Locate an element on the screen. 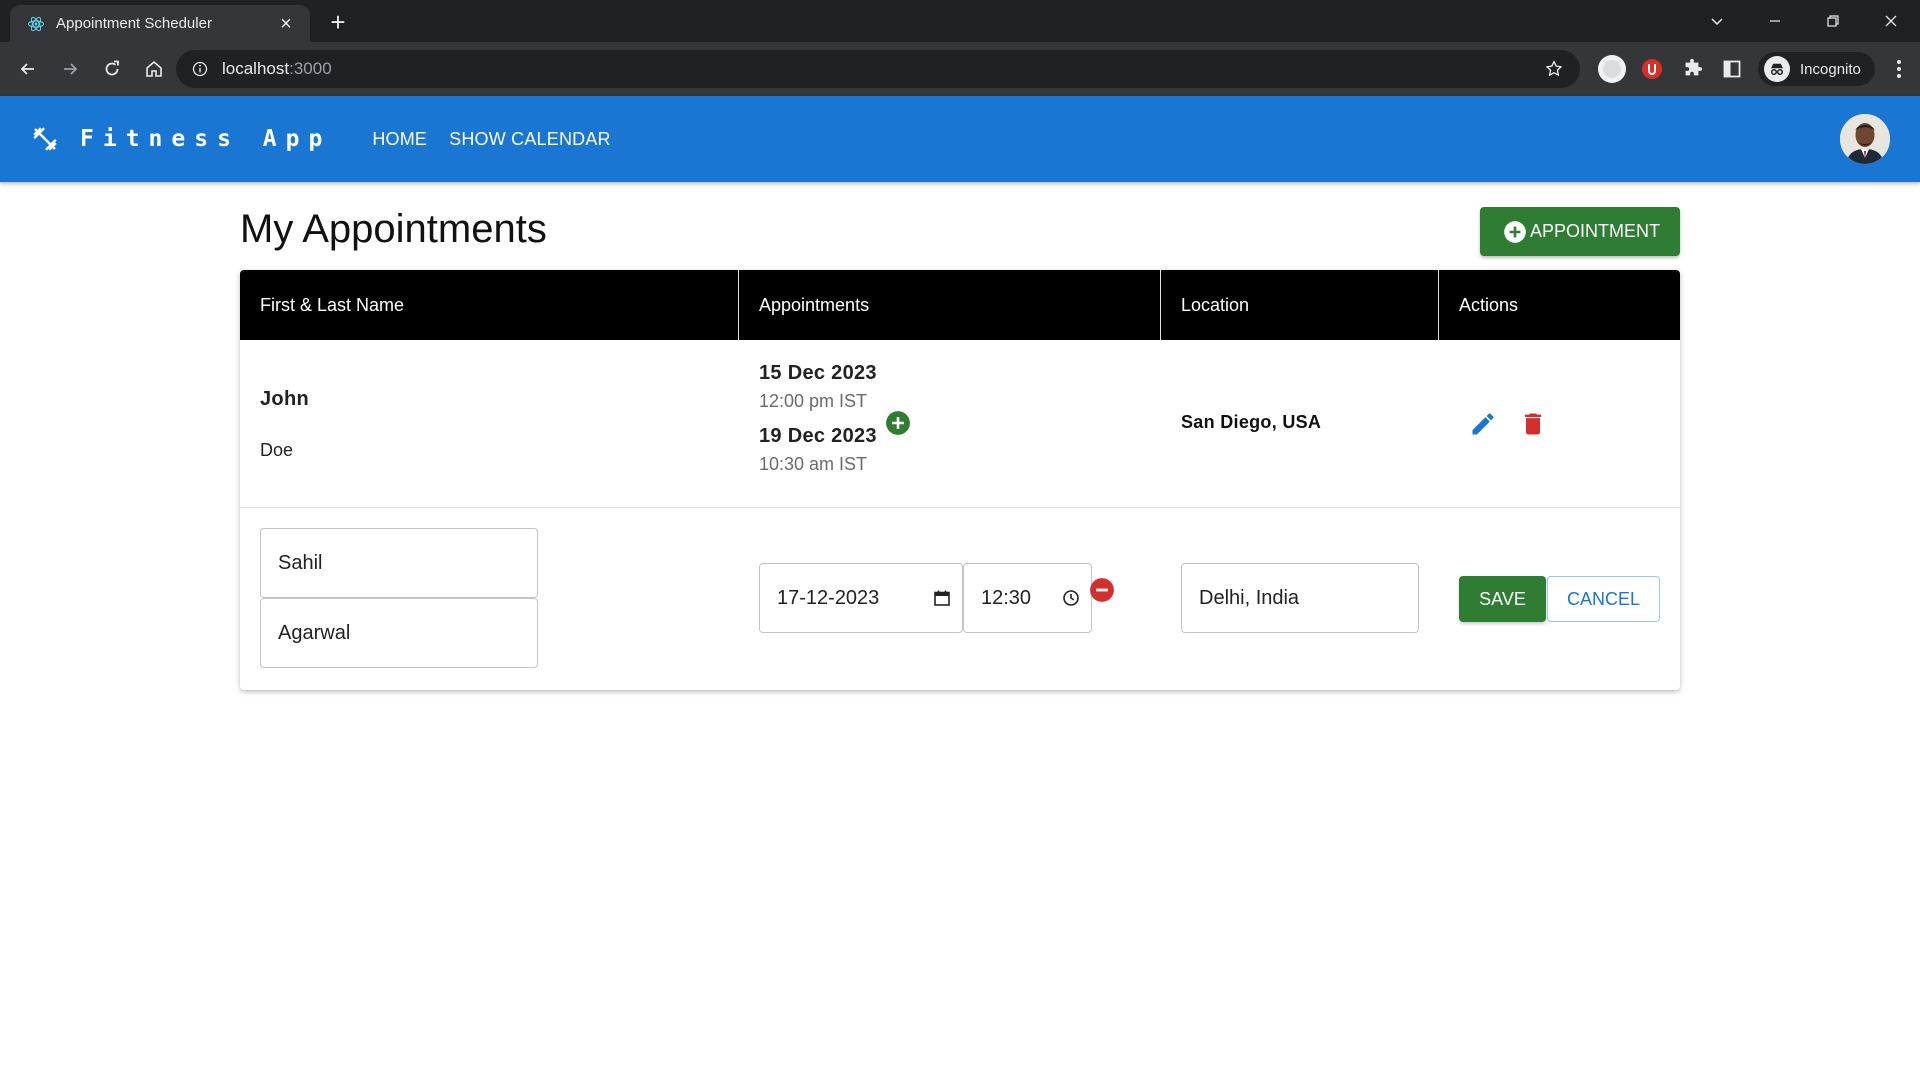 The image size is (1920, 1080). last-name-value: Agarwal is located at coordinates (314, 632).